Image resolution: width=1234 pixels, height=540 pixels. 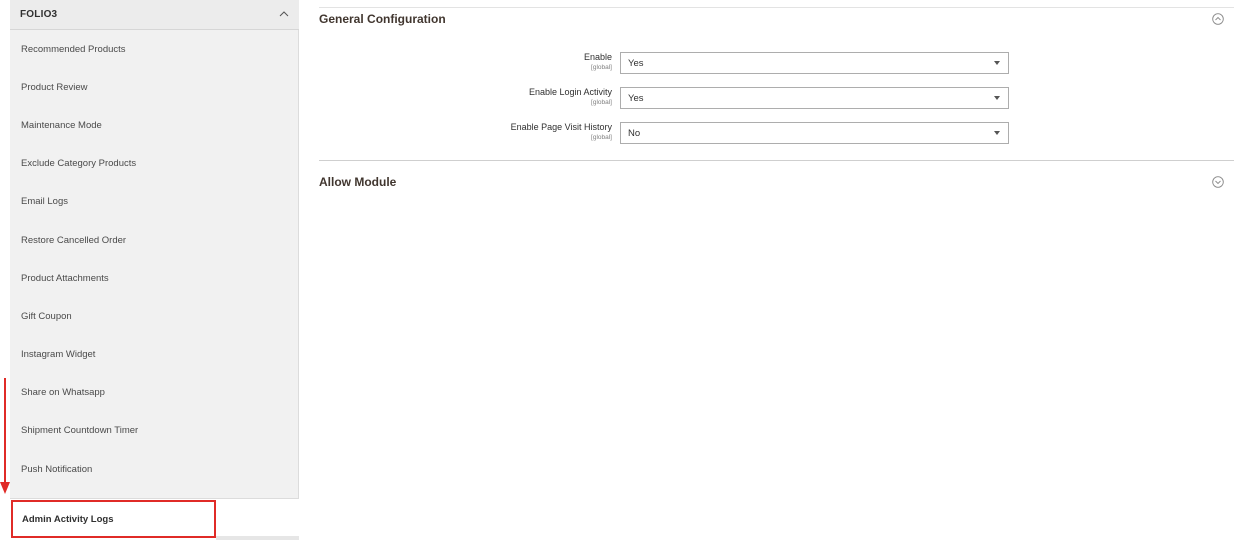 What do you see at coordinates (79, 164) in the screenshot?
I see `sidebar-item-label: Exclude Category Products` at bounding box center [79, 164].